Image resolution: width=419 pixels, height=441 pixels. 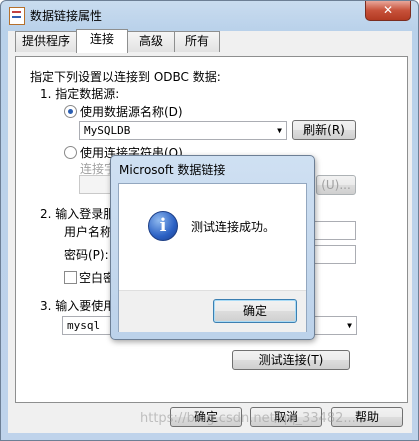 I want to click on dsn-select: MySQLDB ▼, so click(x=183, y=130).